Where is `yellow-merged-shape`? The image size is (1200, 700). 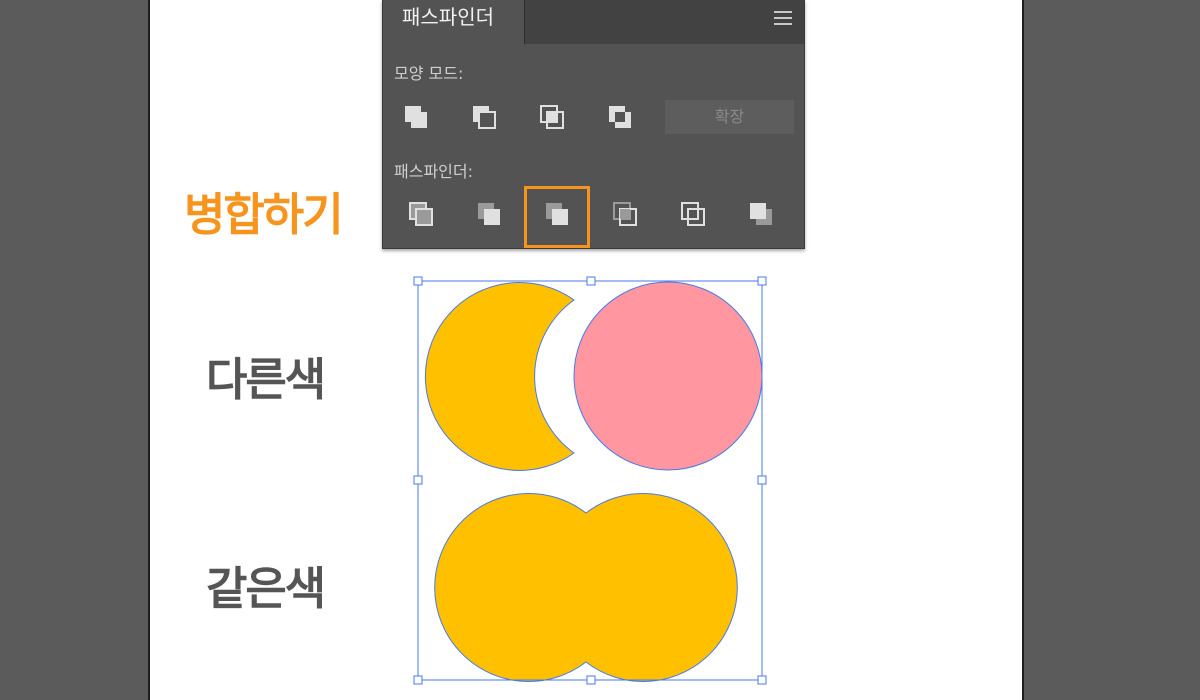
yellow-merged-shape is located at coordinates (586, 587).